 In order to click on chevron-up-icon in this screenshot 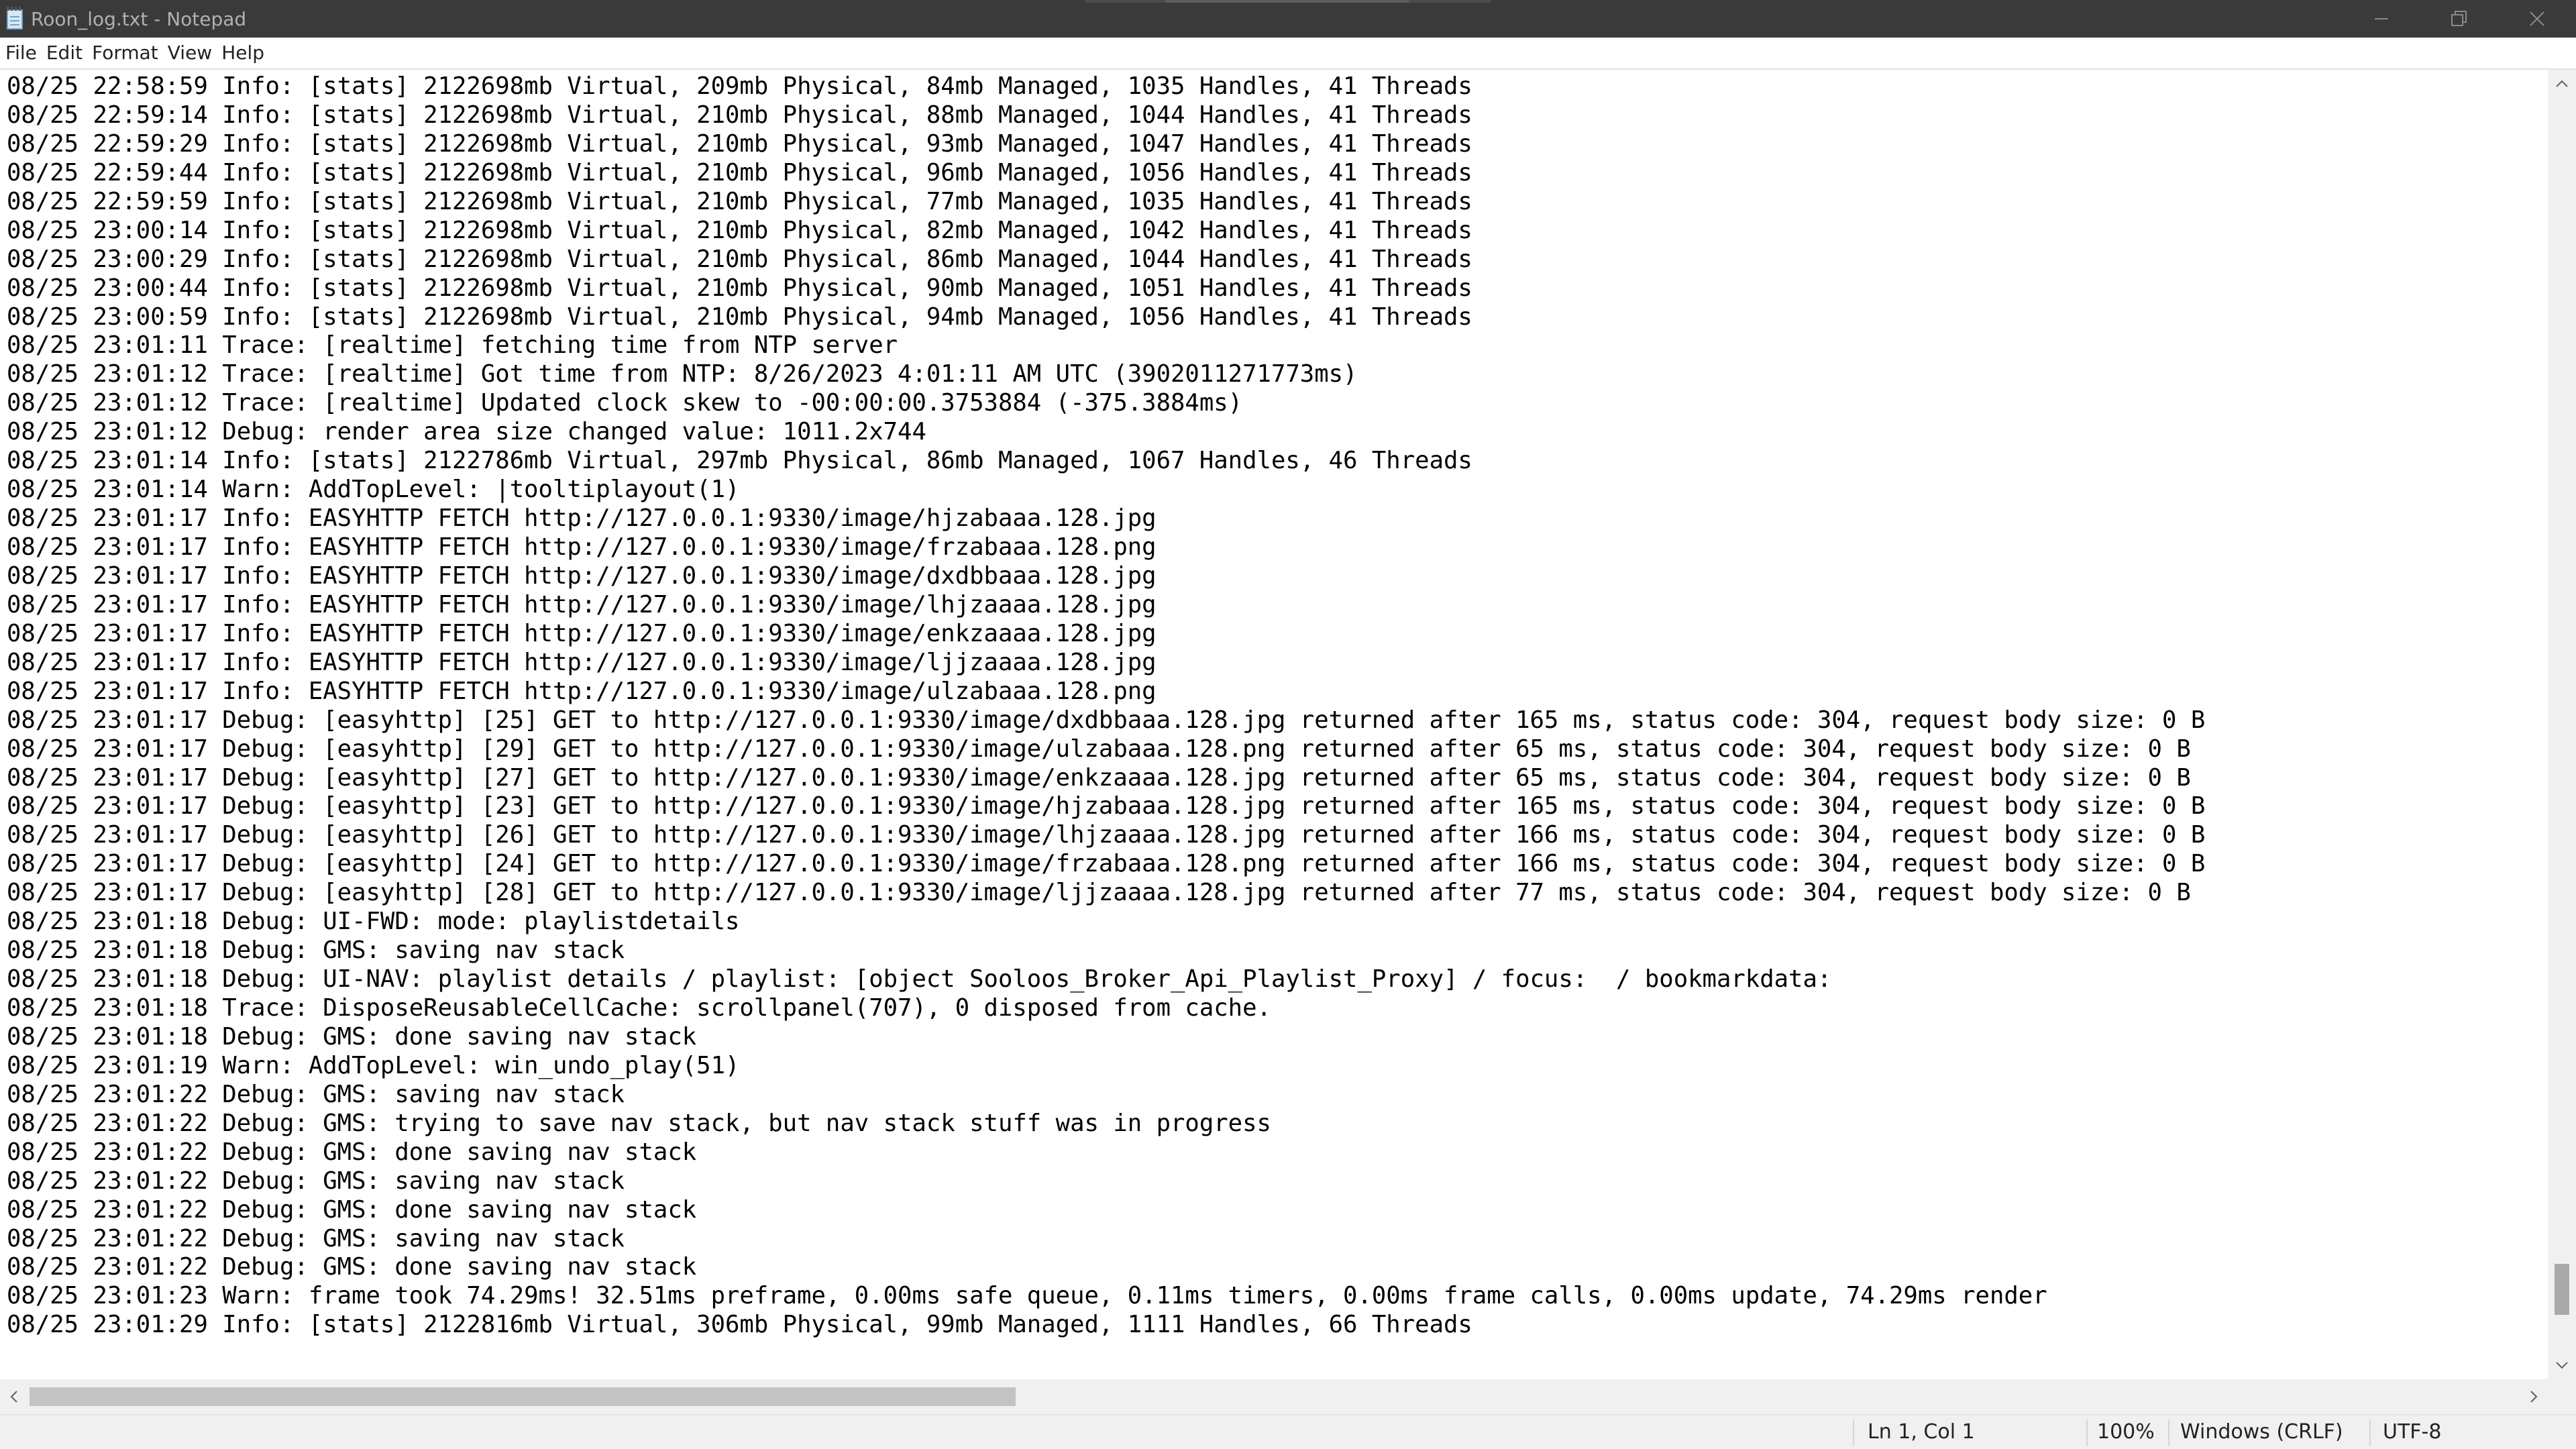, I will do `click(2562, 83)`.